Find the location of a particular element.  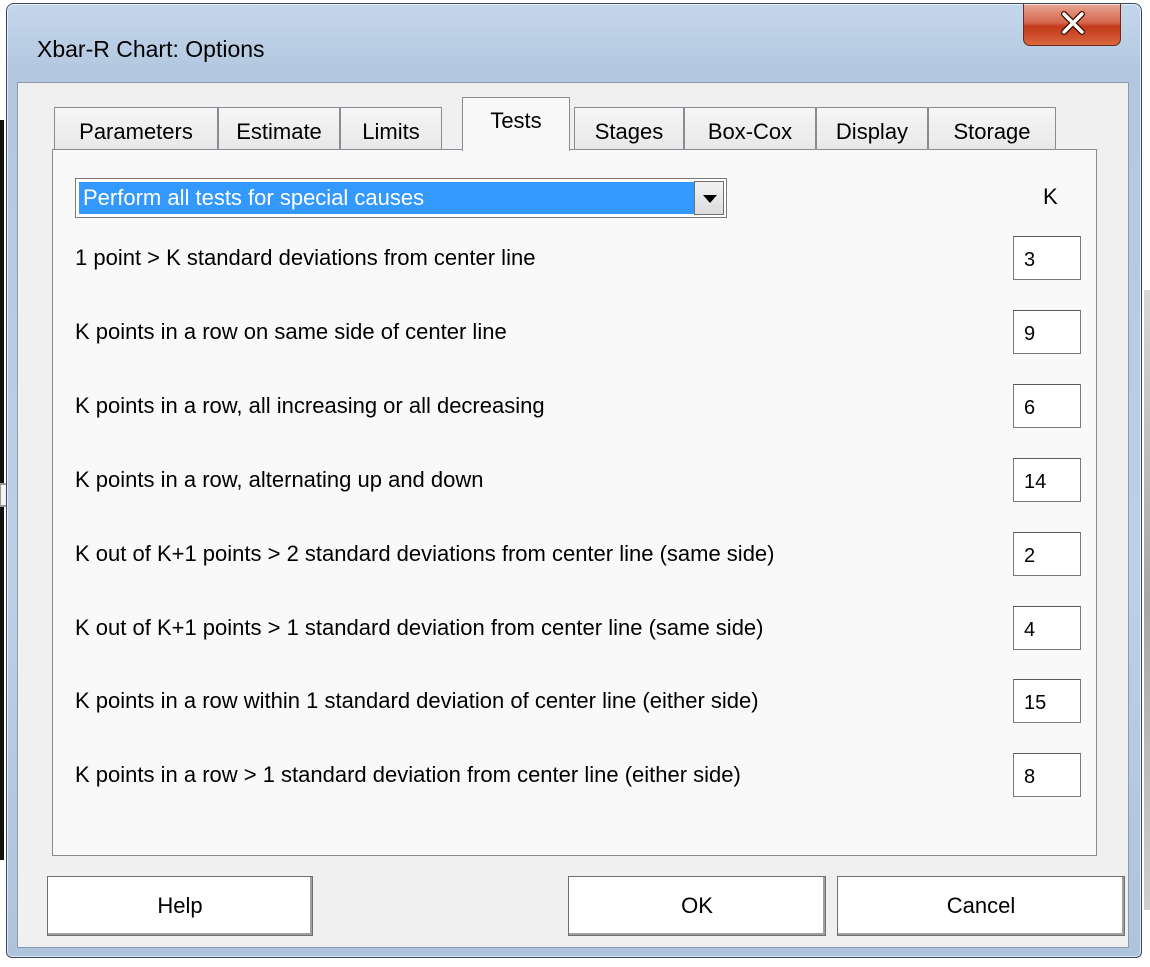

test-7-k-field is located at coordinates (1047, 701).